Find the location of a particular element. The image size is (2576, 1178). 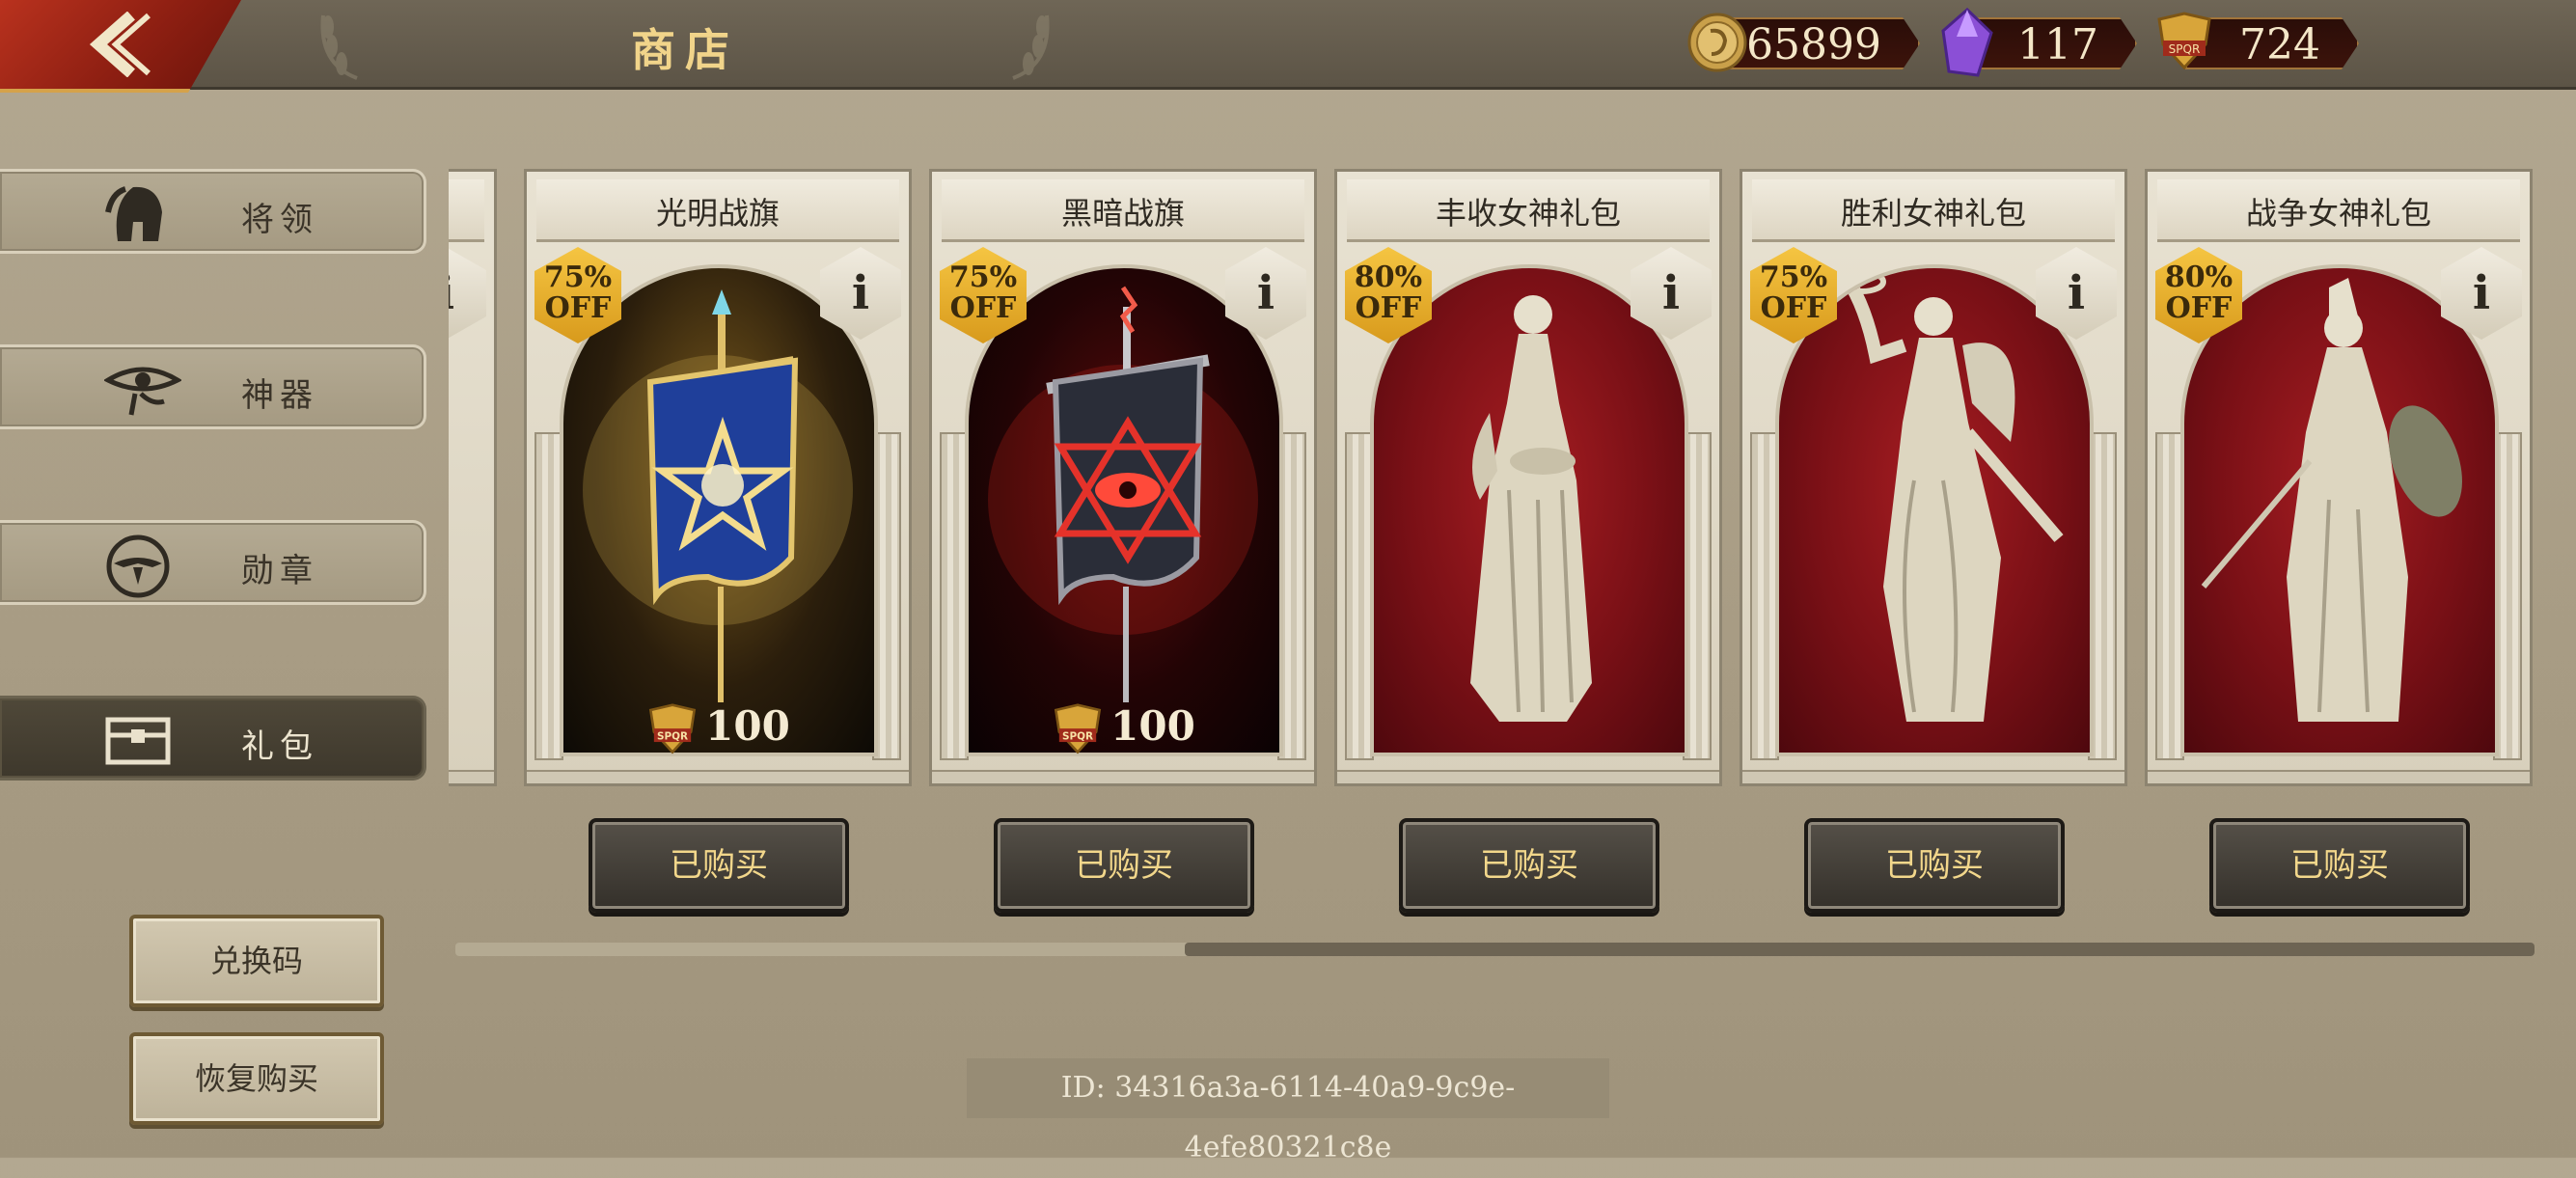

card-title-bar: 丰收女神礼包 is located at coordinates (1529, 210).